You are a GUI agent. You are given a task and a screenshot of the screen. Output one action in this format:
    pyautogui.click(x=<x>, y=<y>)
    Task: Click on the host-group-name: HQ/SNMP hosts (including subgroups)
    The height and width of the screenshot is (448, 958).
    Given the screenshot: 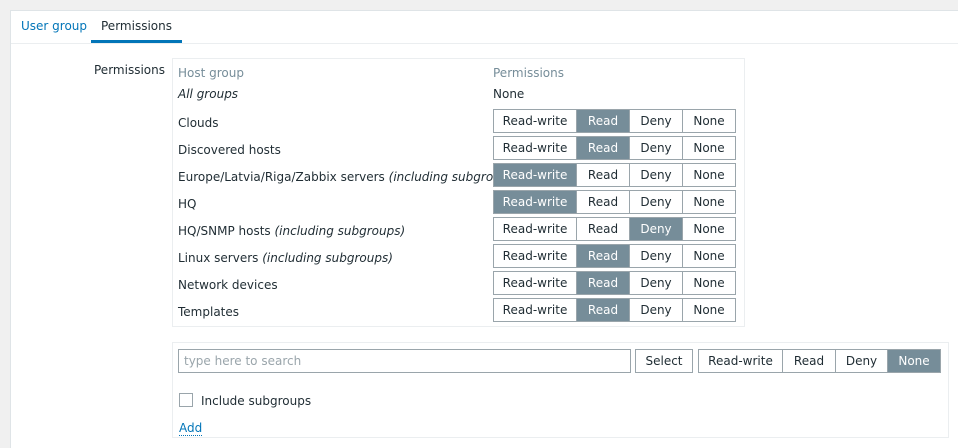 What is the action you would take?
    pyautogui.click(x=291, y=231)
    